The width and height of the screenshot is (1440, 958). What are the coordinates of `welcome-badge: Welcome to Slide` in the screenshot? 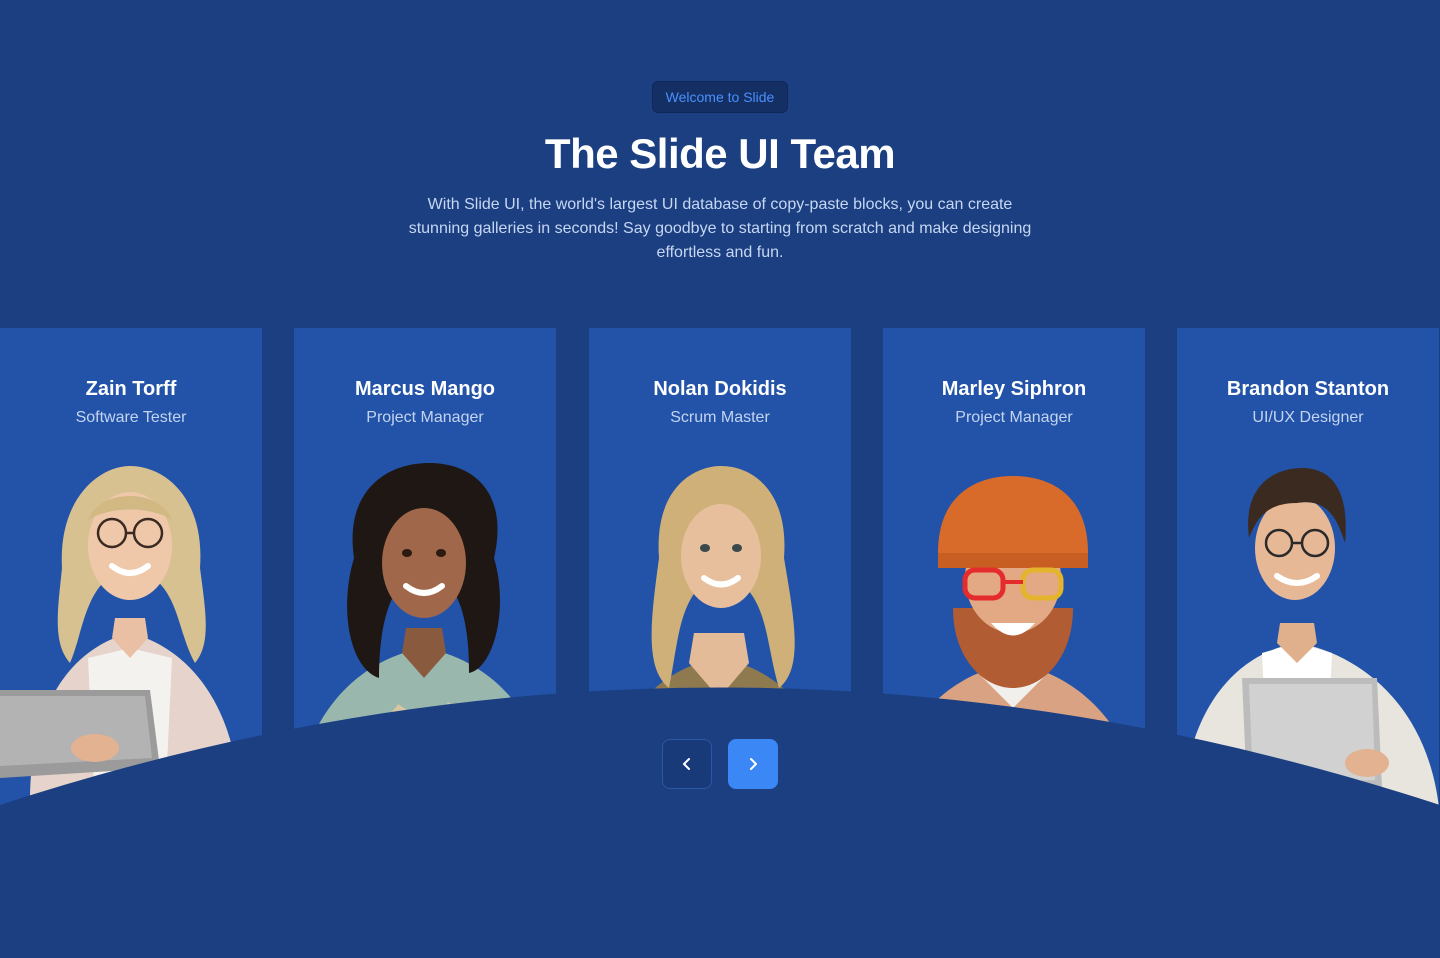 It's located at (720, 97).